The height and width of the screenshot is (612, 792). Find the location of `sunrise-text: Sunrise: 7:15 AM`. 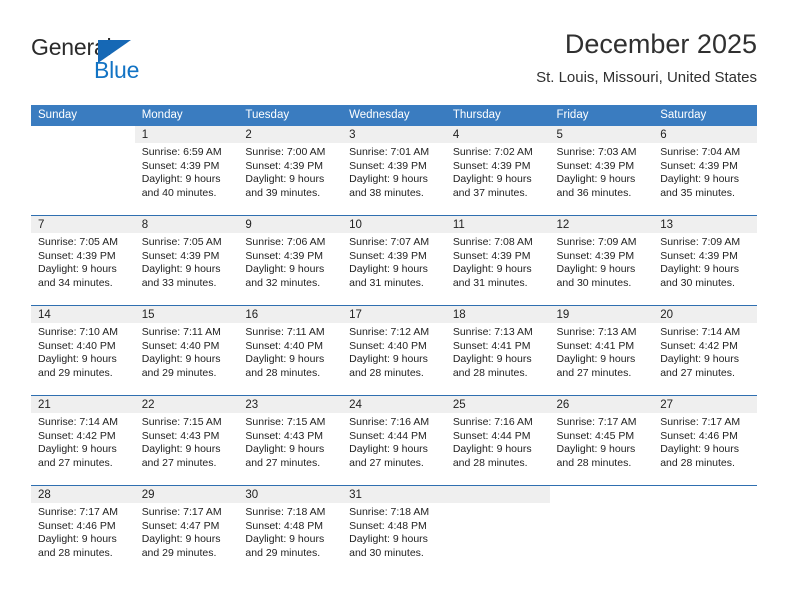

sunrise-text: Sunrise: 7:15 AM is located at coordinates (285, 422).